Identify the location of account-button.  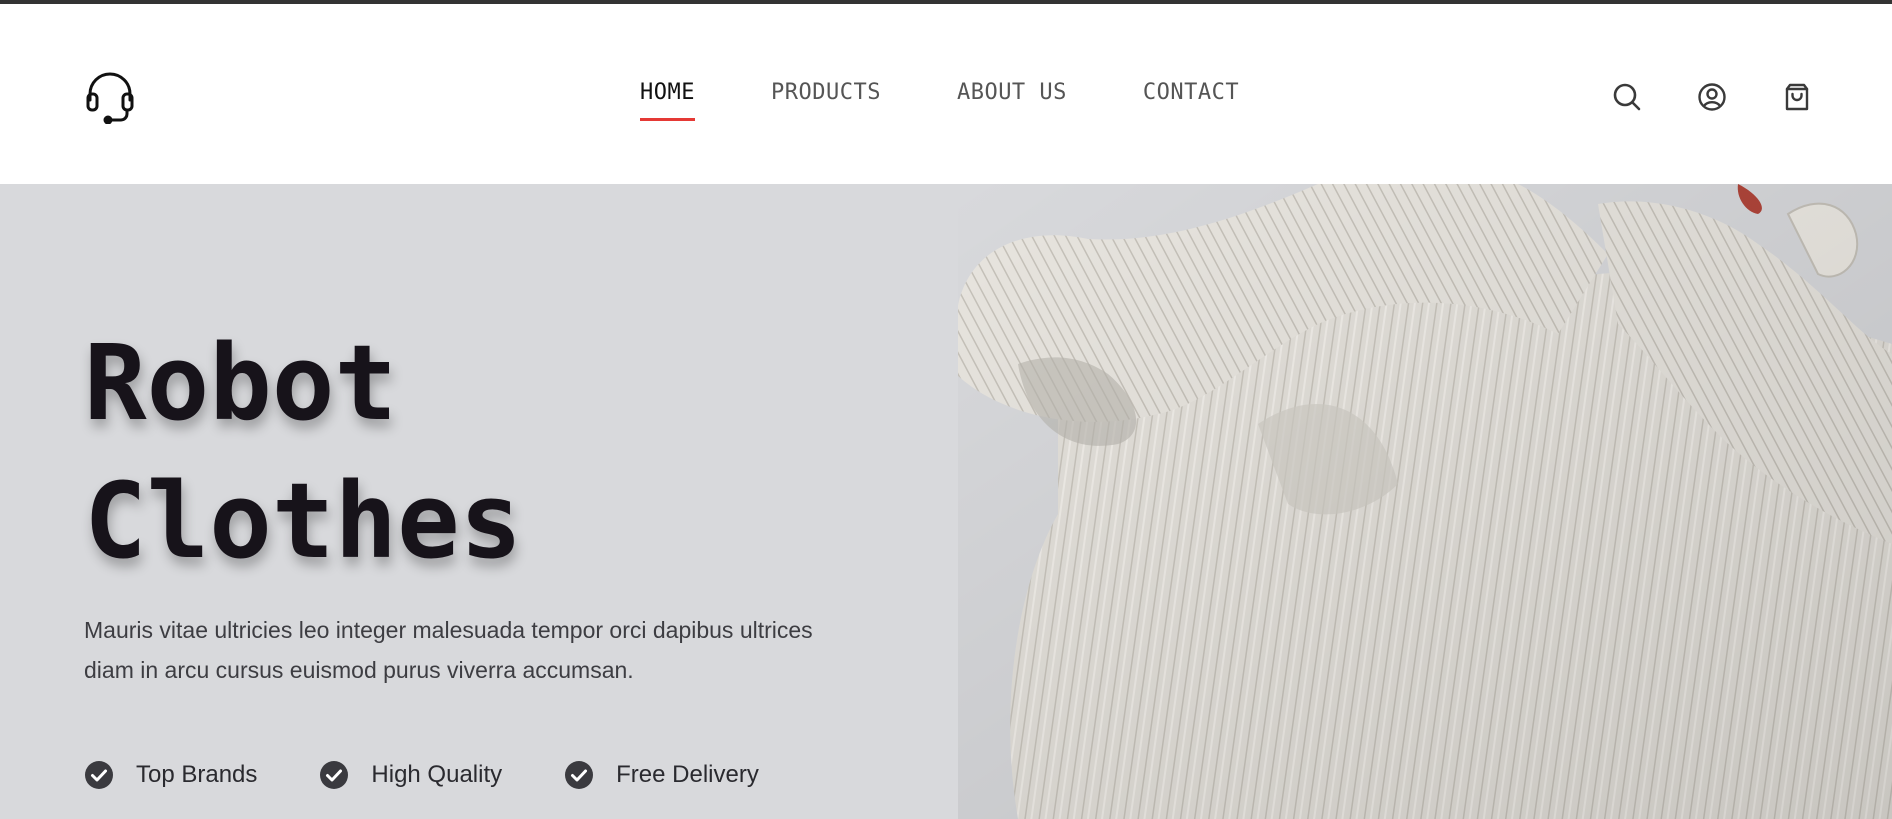
(1712, 97).